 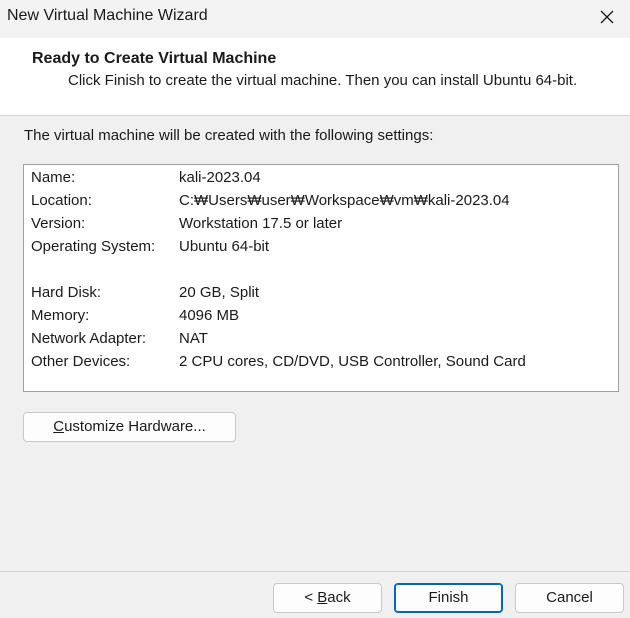 What do you see at coordinates (315, 19) in the screenshot?
I see `title-bar: New Virtual Machine Wizard` at bounding box center [315, 19].